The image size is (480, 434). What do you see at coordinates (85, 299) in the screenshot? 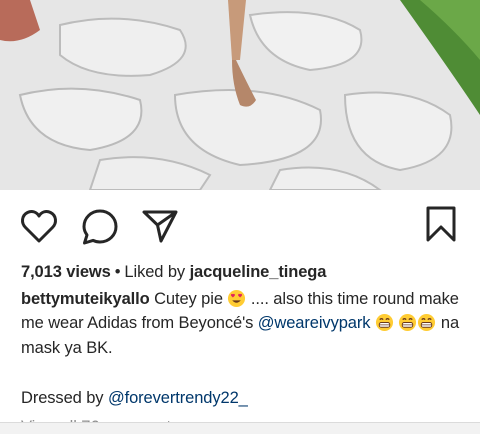
I see `caption-author: bettymuteikyallo` at bounding box center [85, 299].